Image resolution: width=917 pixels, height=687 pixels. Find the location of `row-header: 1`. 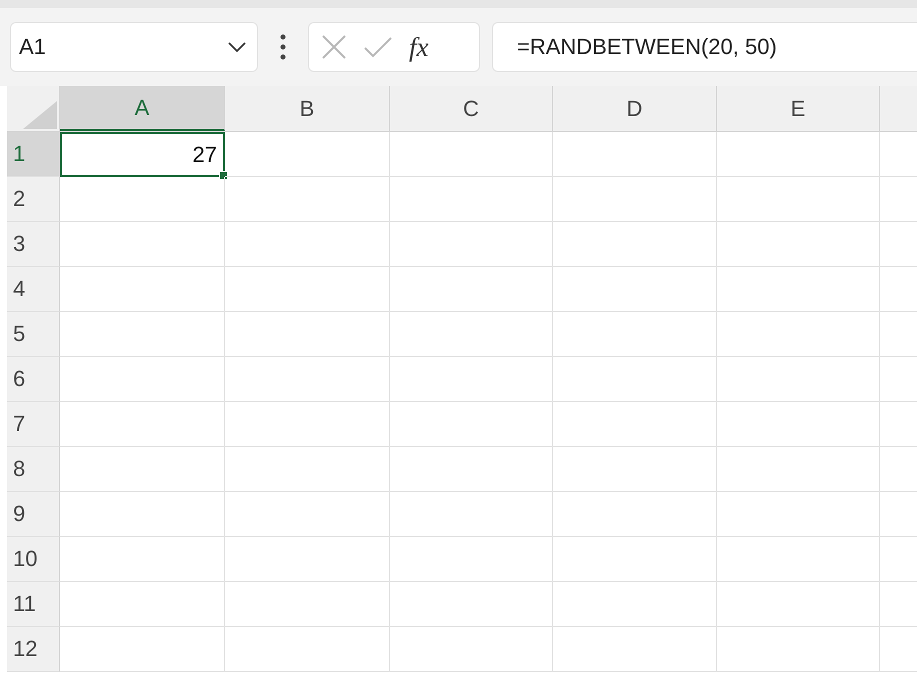

row-header: 1 is located at coordinates (33, 154).